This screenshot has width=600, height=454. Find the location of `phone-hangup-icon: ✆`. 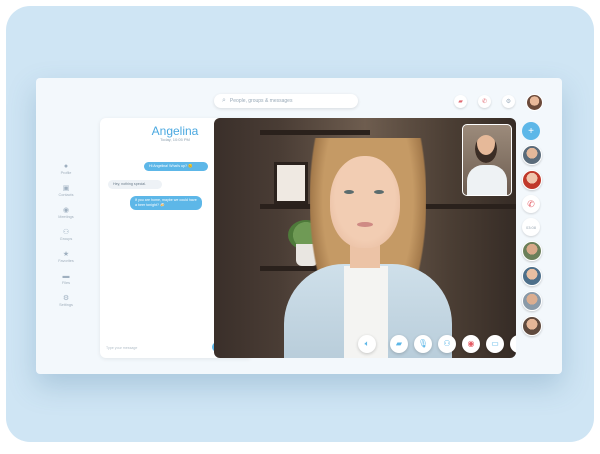

phone-hangup-icon: ✆ is located at coordinates (531, 203).